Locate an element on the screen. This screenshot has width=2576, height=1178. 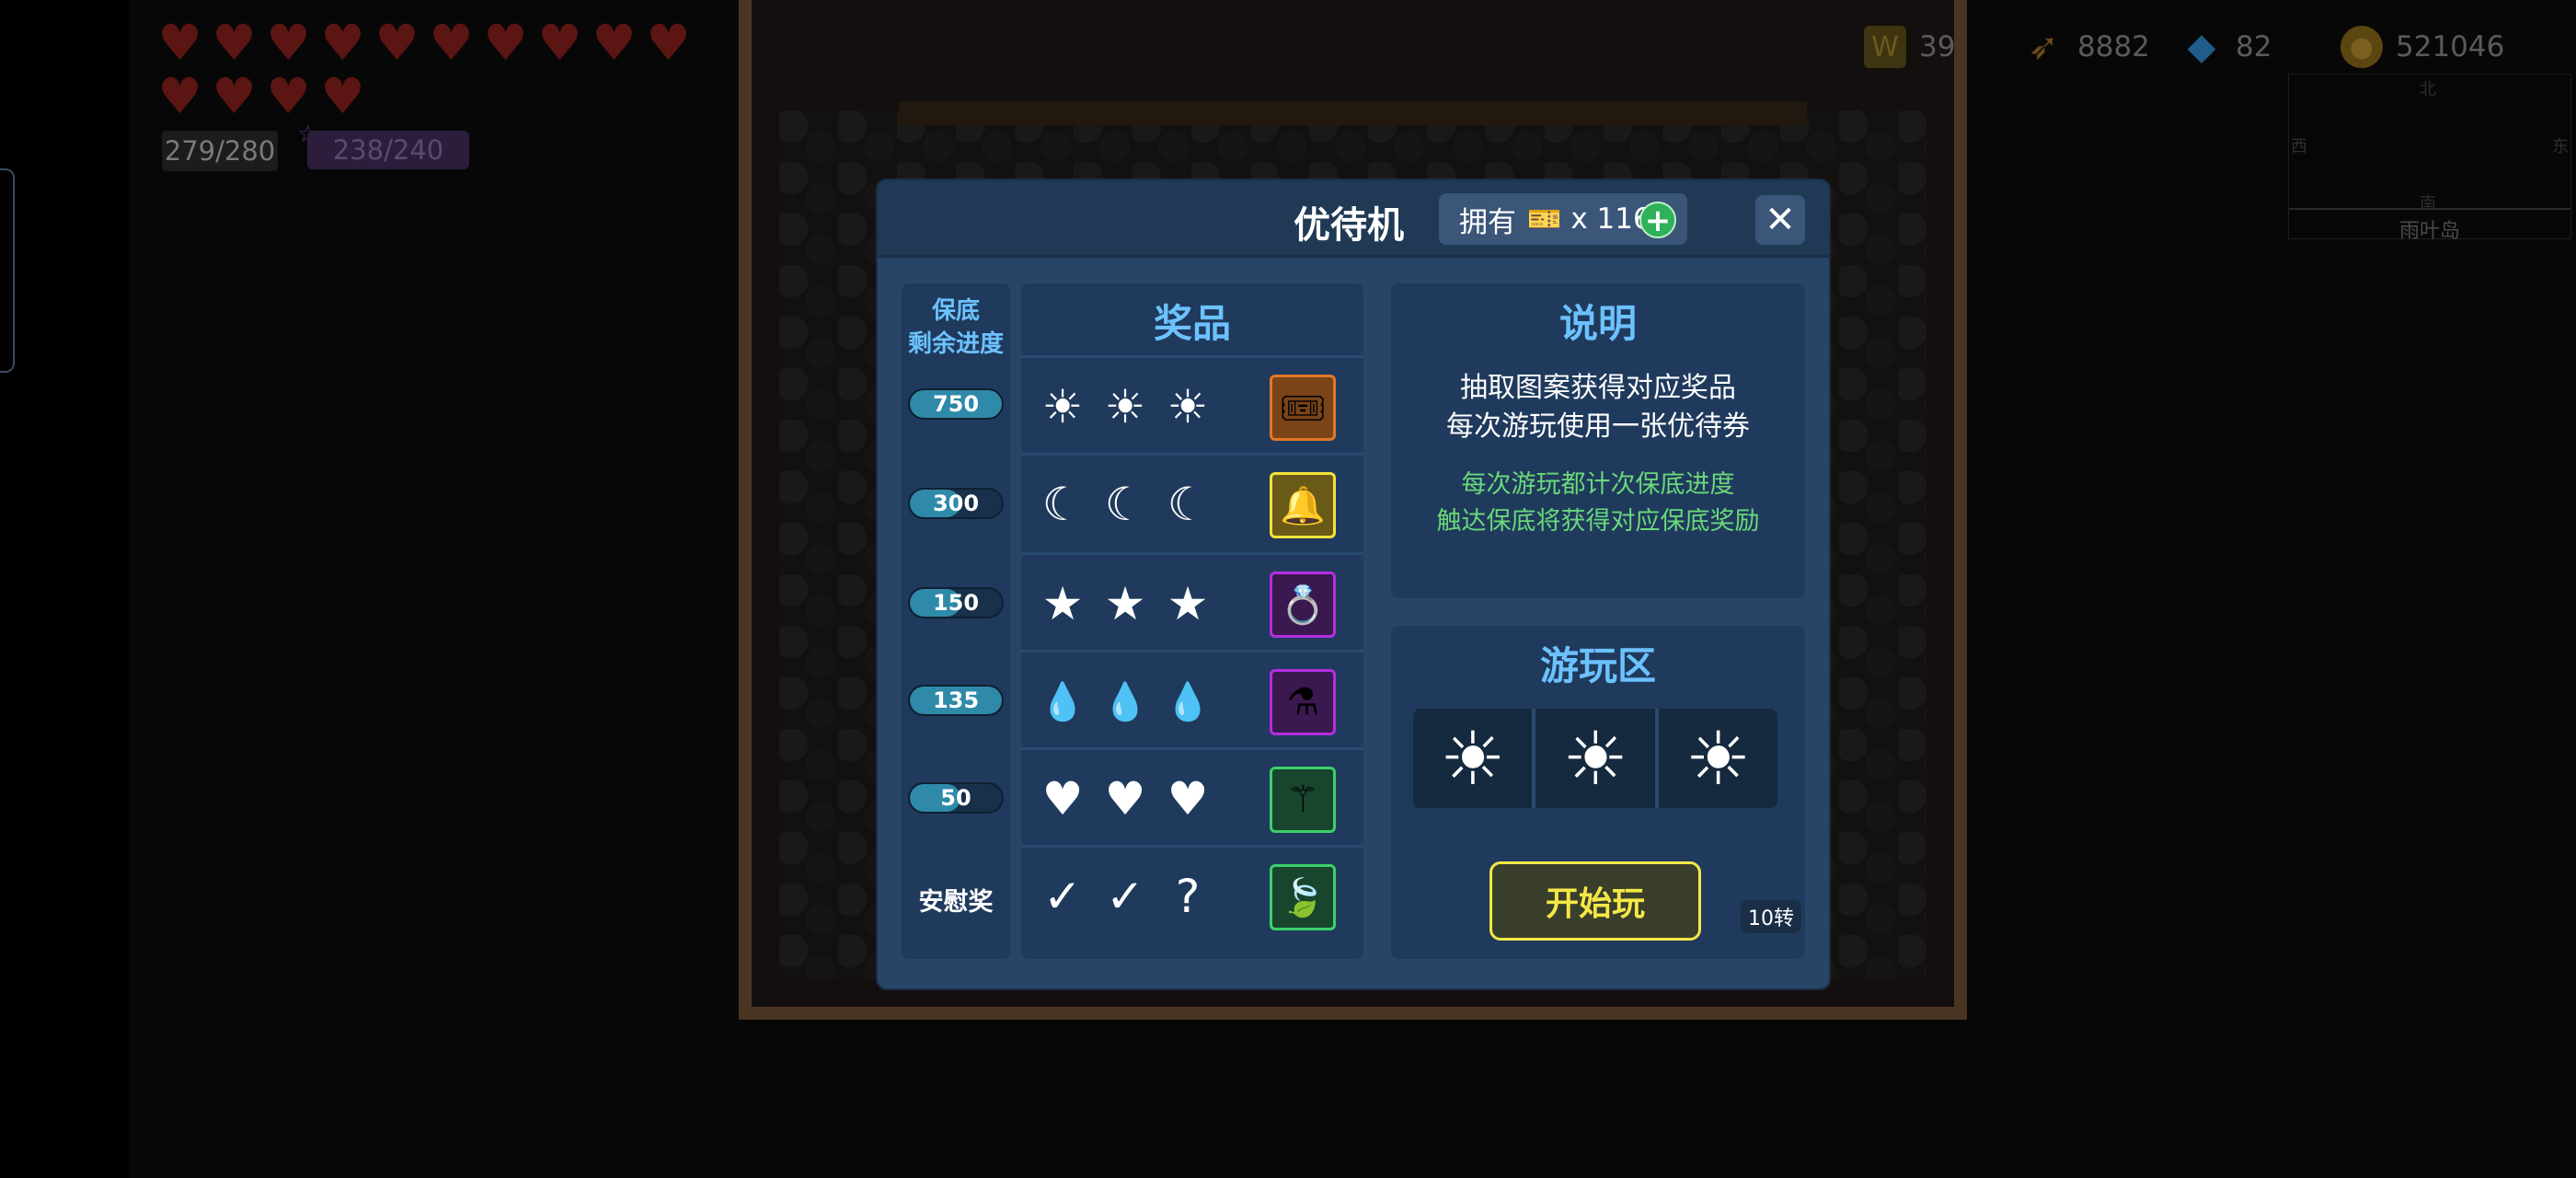
guarantee-panel: 保底 剩余进度 750 300 150 135 50 安慰奖 is located at coordinates (956, 621).